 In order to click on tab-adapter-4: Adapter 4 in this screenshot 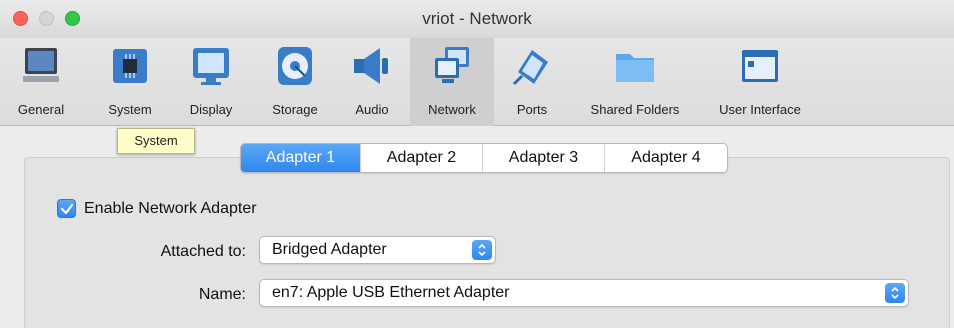, I will do `click(666, 158)`.